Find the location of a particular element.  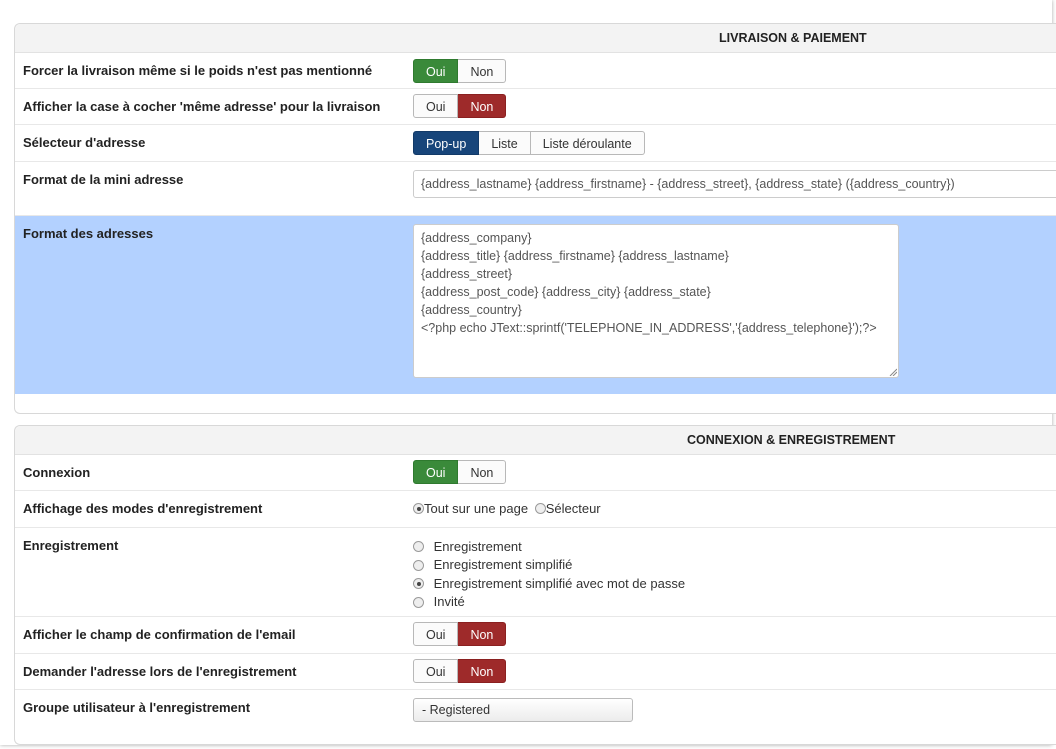

radio-label: Enregistrement is located at coordinates (477, 546).